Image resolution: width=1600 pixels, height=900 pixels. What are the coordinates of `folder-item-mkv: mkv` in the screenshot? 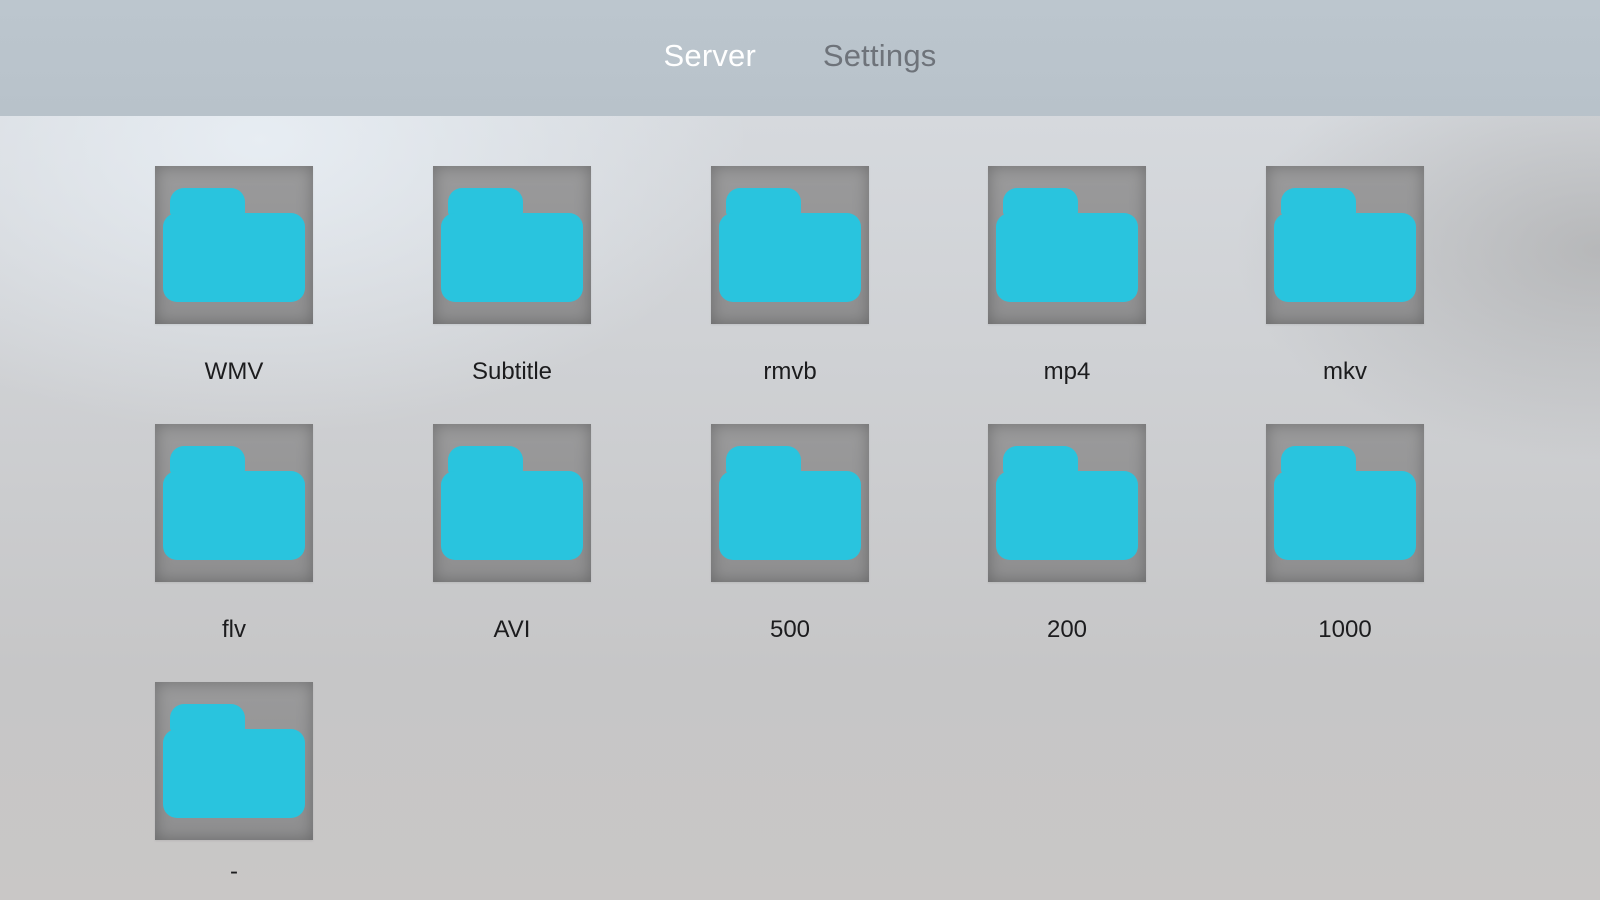 It's located at (1345, 275).